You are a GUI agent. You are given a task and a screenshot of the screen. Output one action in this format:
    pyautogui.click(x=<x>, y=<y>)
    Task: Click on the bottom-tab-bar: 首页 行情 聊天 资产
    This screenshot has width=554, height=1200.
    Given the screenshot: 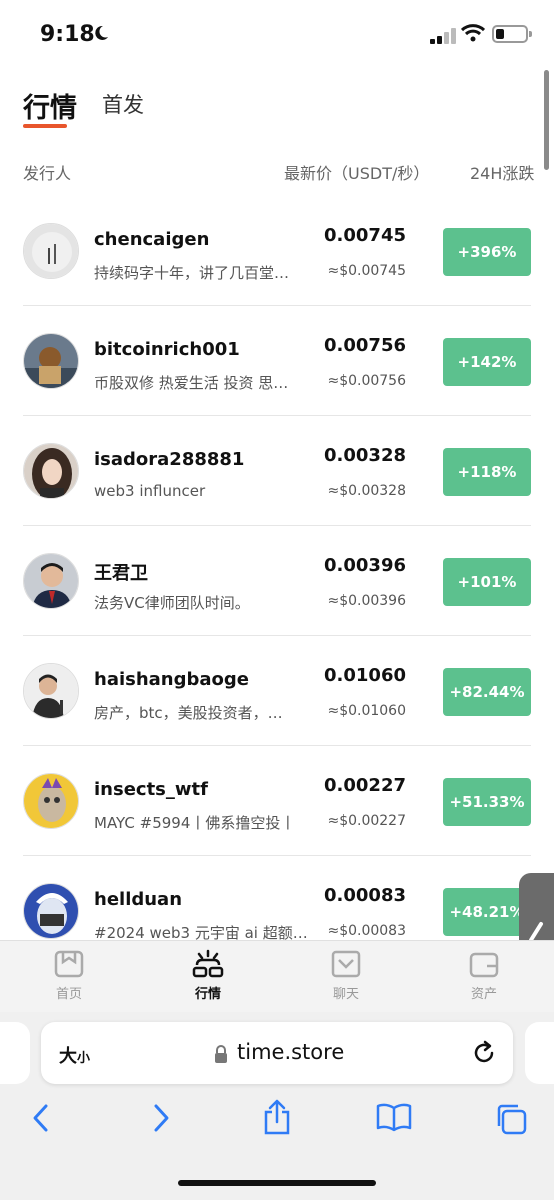 What is the action you would take?
    pyautogui.click(x=277, y=976)
    